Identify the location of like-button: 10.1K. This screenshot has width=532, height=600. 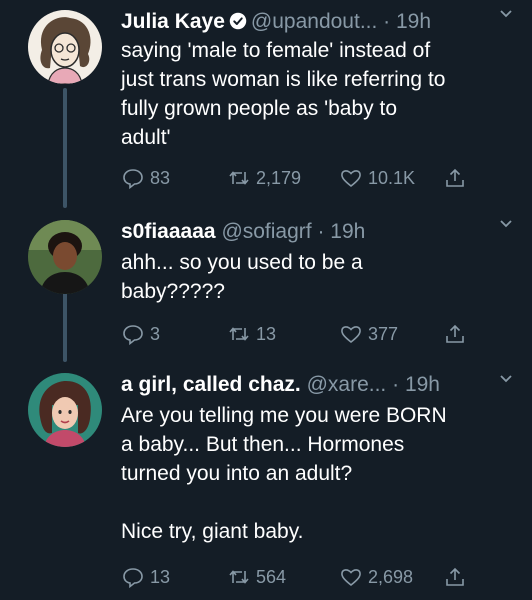
(377, 178).